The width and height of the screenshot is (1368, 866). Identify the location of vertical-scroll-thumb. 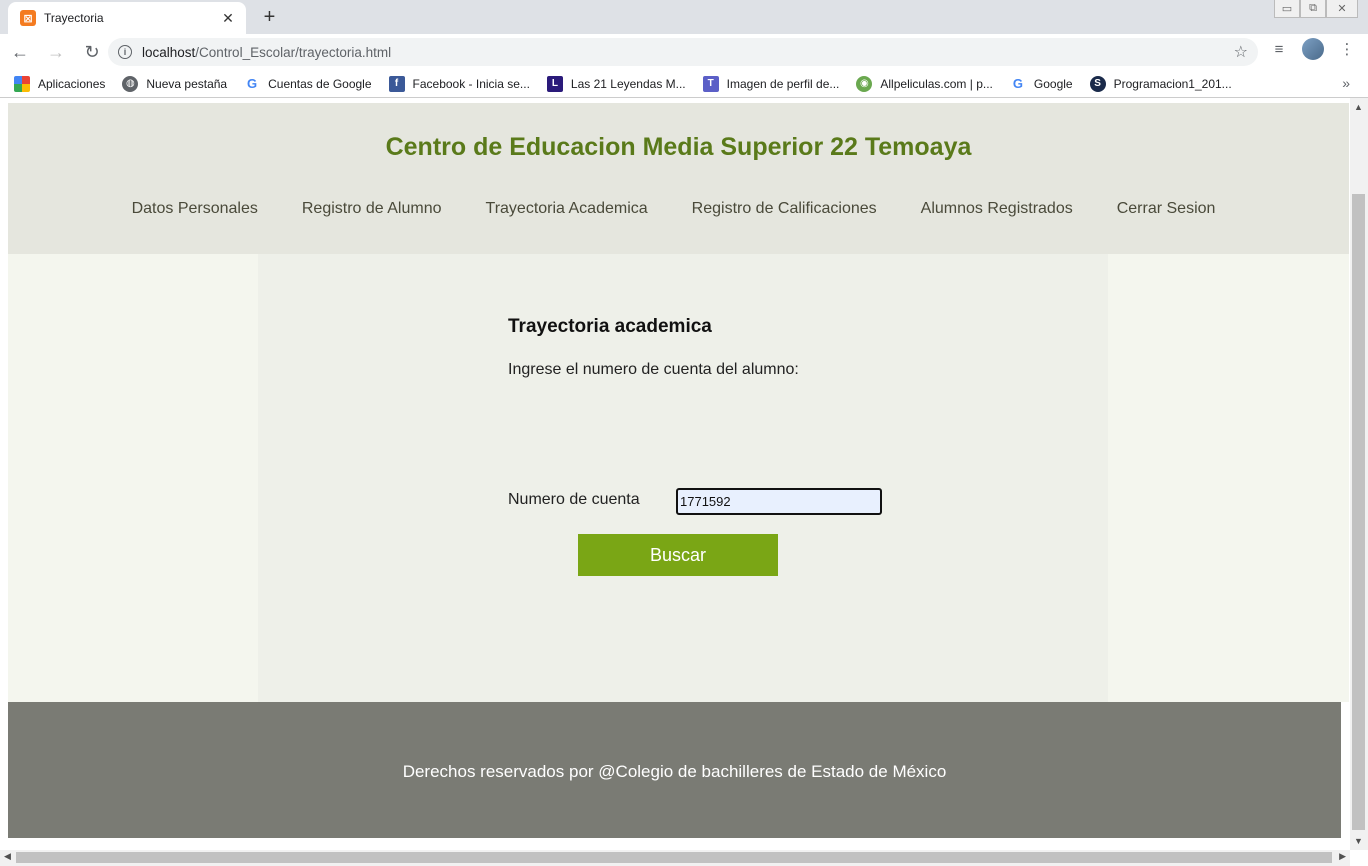
(1358, 512).